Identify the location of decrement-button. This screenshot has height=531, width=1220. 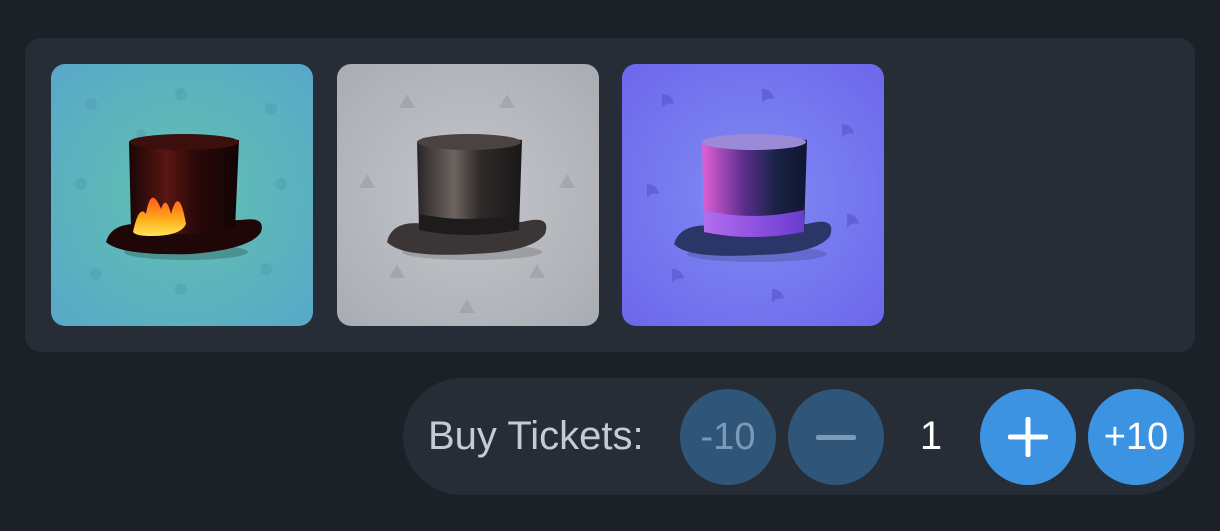
(836, 437).